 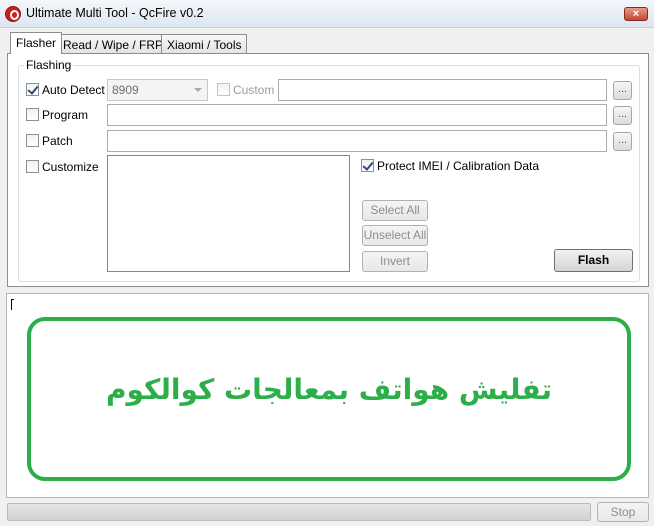 What do you see at coordinates (357, 141) in the screenshot?
I see `patch-path-input` at bounding box center [357, 141].